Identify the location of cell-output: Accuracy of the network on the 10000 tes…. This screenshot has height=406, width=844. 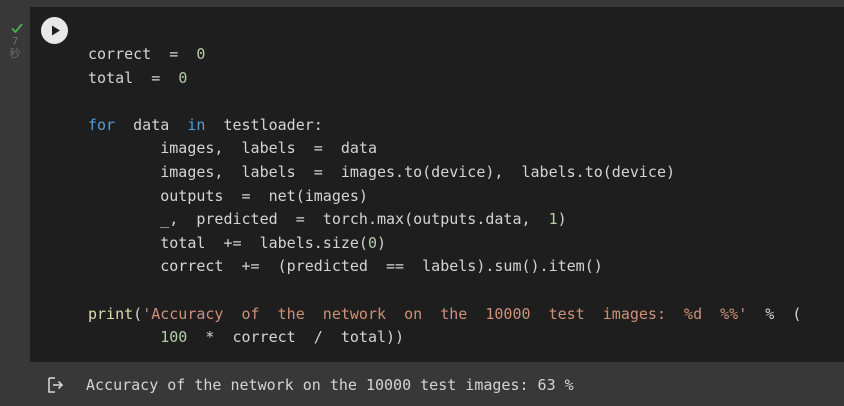
(422, 385).